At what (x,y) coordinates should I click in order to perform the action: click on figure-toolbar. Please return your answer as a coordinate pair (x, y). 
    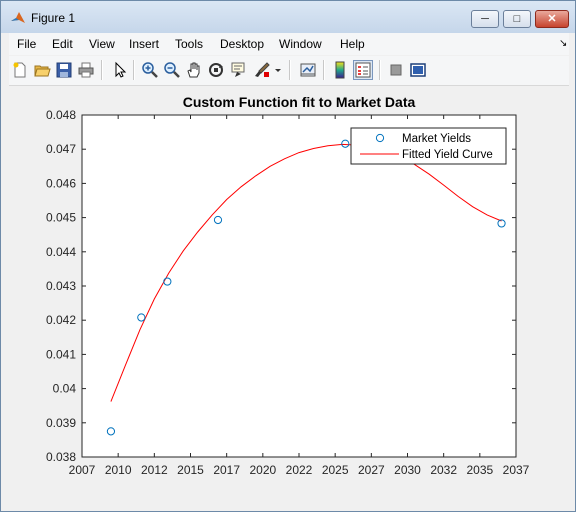
    Looking at the image, I should click on (289, 71).